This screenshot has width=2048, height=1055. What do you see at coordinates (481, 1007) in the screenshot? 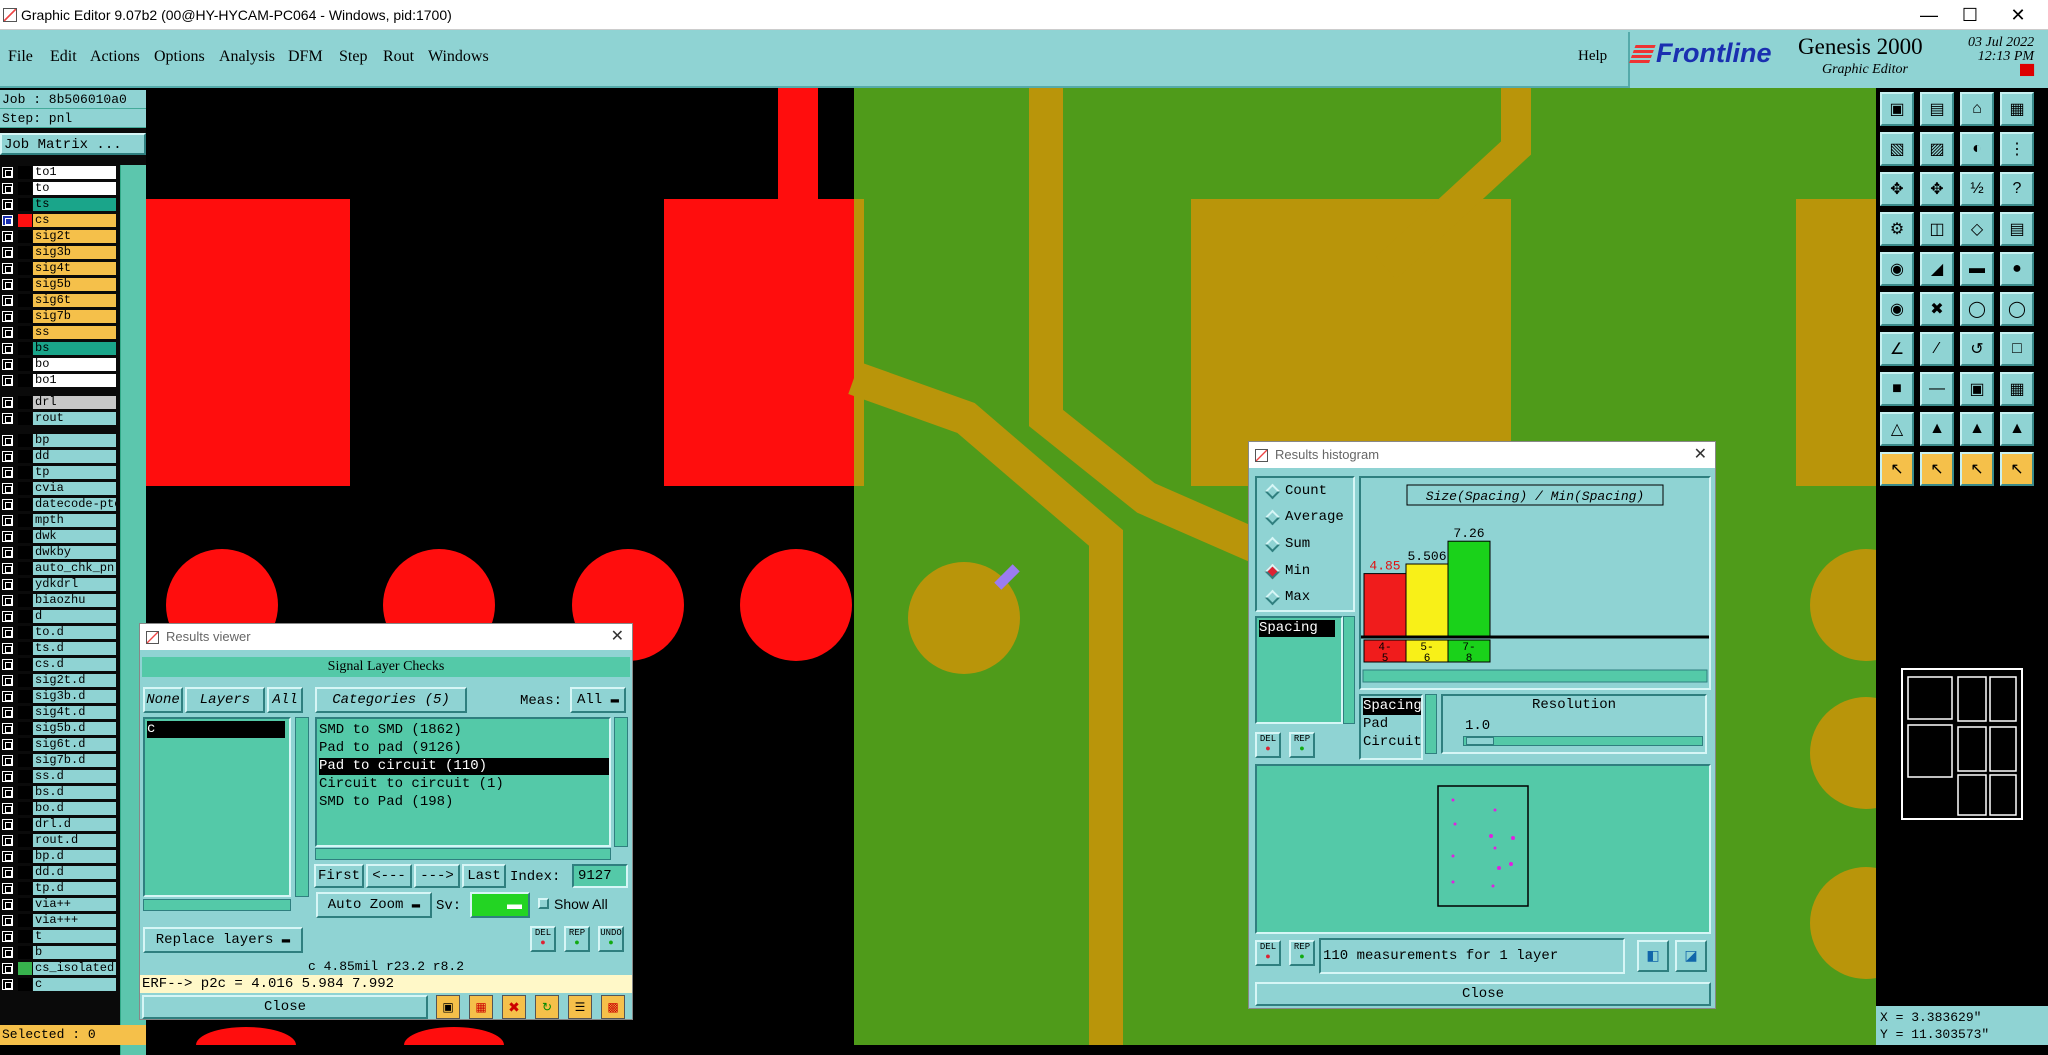
I see `report-icon: ▦` at bounding box center [481, 1007].